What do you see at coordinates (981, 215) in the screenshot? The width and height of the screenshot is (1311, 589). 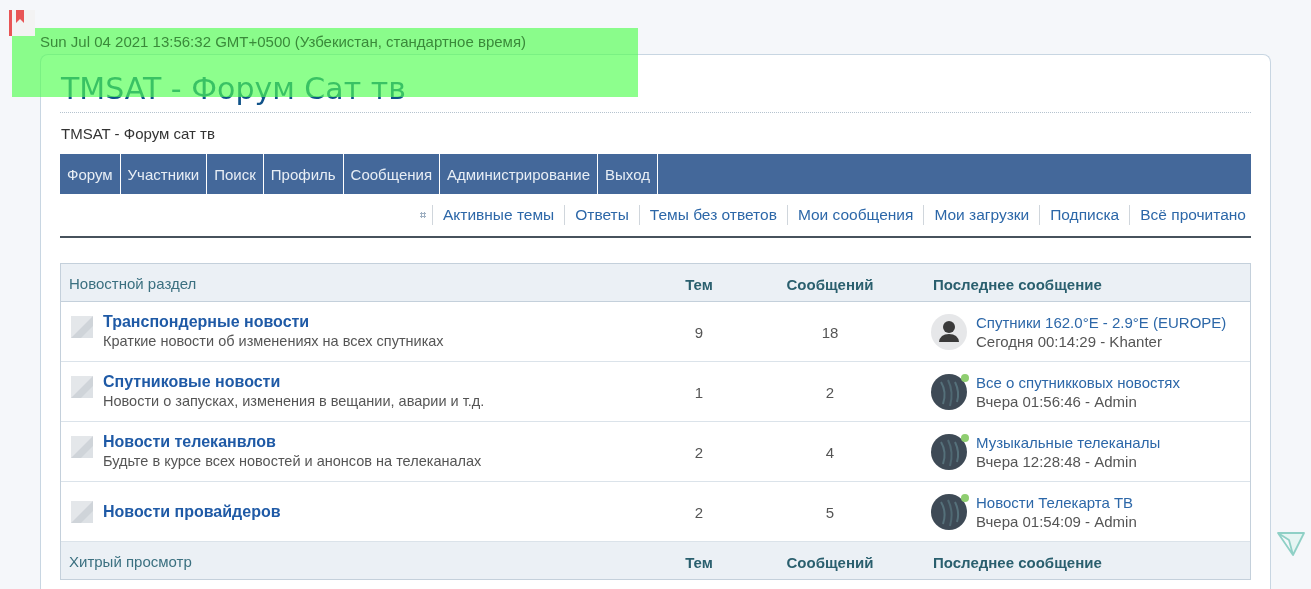 I see `quick-link: Мои загрузки` at bounding box center [981, 215].